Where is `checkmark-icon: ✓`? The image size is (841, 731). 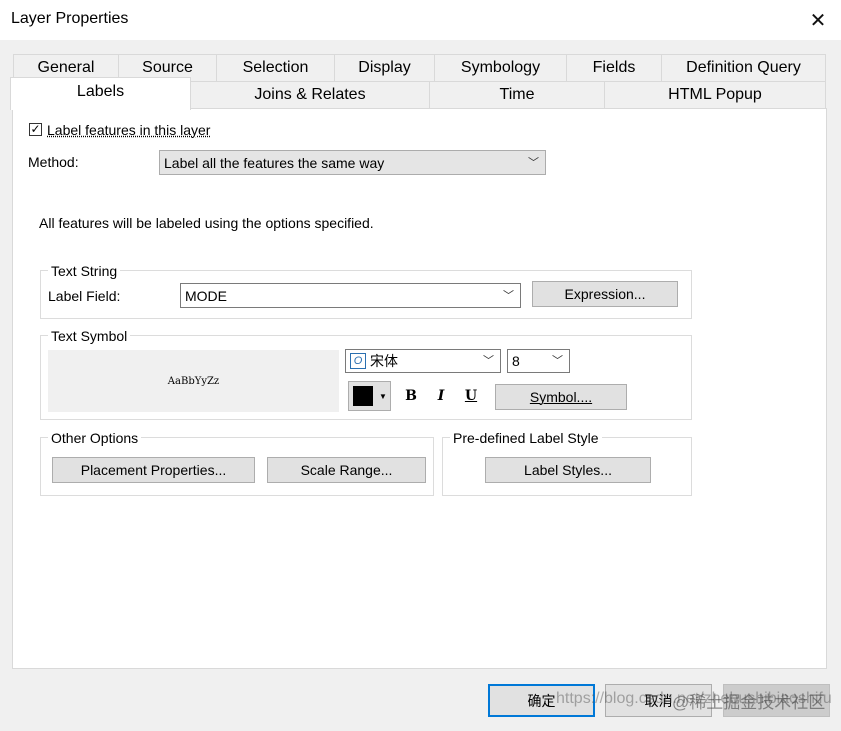 checkmark-icon: ✓ is located at coordinates (35, 129).